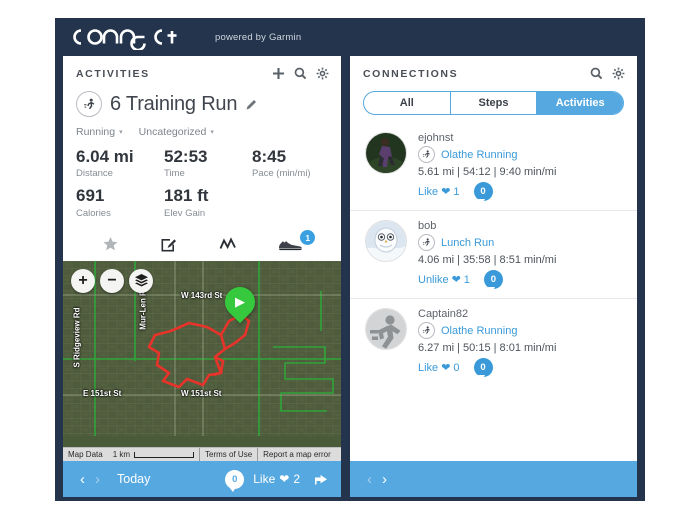  What do you see at coordinates (186, 196) in the screenshot?
I see `stat-elev-gain-value: 181 ft` at bounding box center [186, 196].